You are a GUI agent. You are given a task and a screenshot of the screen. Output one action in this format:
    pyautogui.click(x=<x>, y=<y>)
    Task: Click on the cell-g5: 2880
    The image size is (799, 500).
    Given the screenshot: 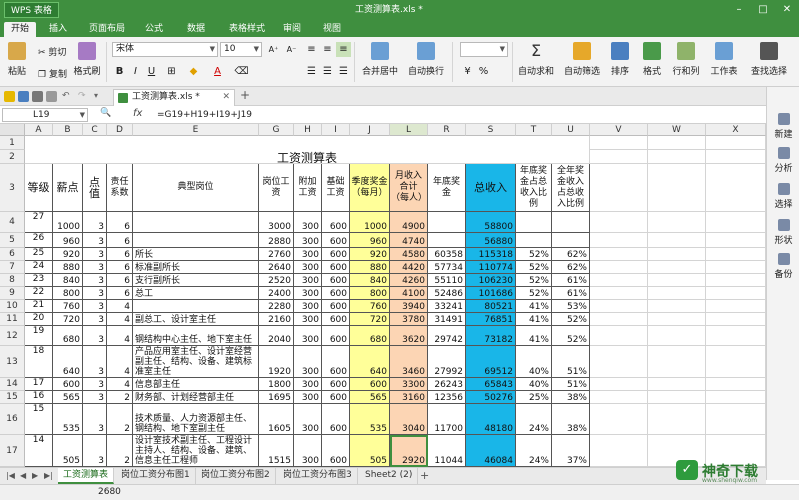 What is the action you would take?
    pyautogui.click(x=276, y=240)
    